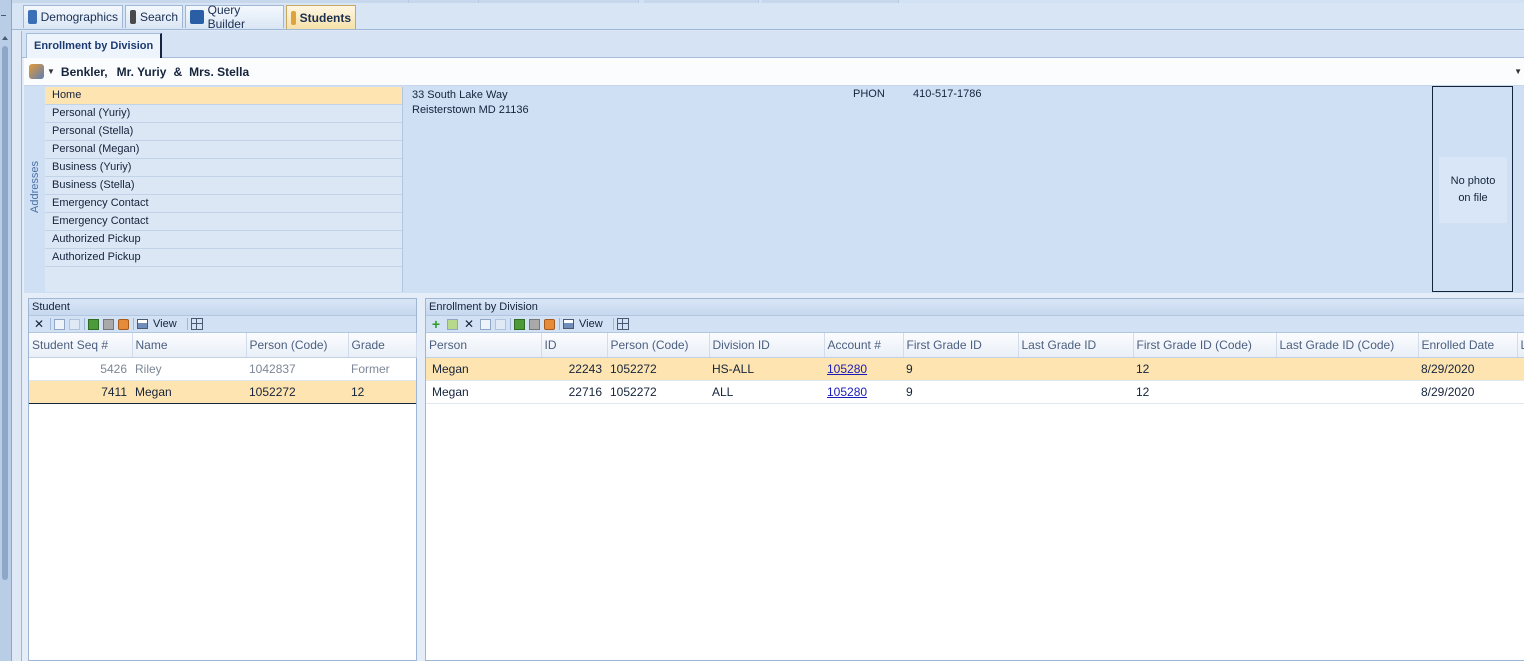  What do you see at coordinates (1520, 369) in the screenshot?
I see `cell-extra` at bounding box center [1520, 369].